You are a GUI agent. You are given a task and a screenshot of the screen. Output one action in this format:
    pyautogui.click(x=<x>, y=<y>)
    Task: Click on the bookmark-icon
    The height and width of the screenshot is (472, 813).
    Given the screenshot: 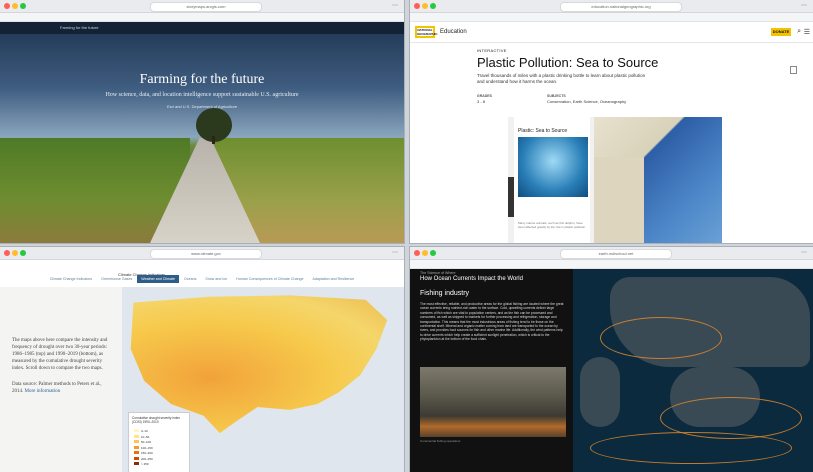 What is the action you would take?
    pyautogui.click(x=793, y=70)
    